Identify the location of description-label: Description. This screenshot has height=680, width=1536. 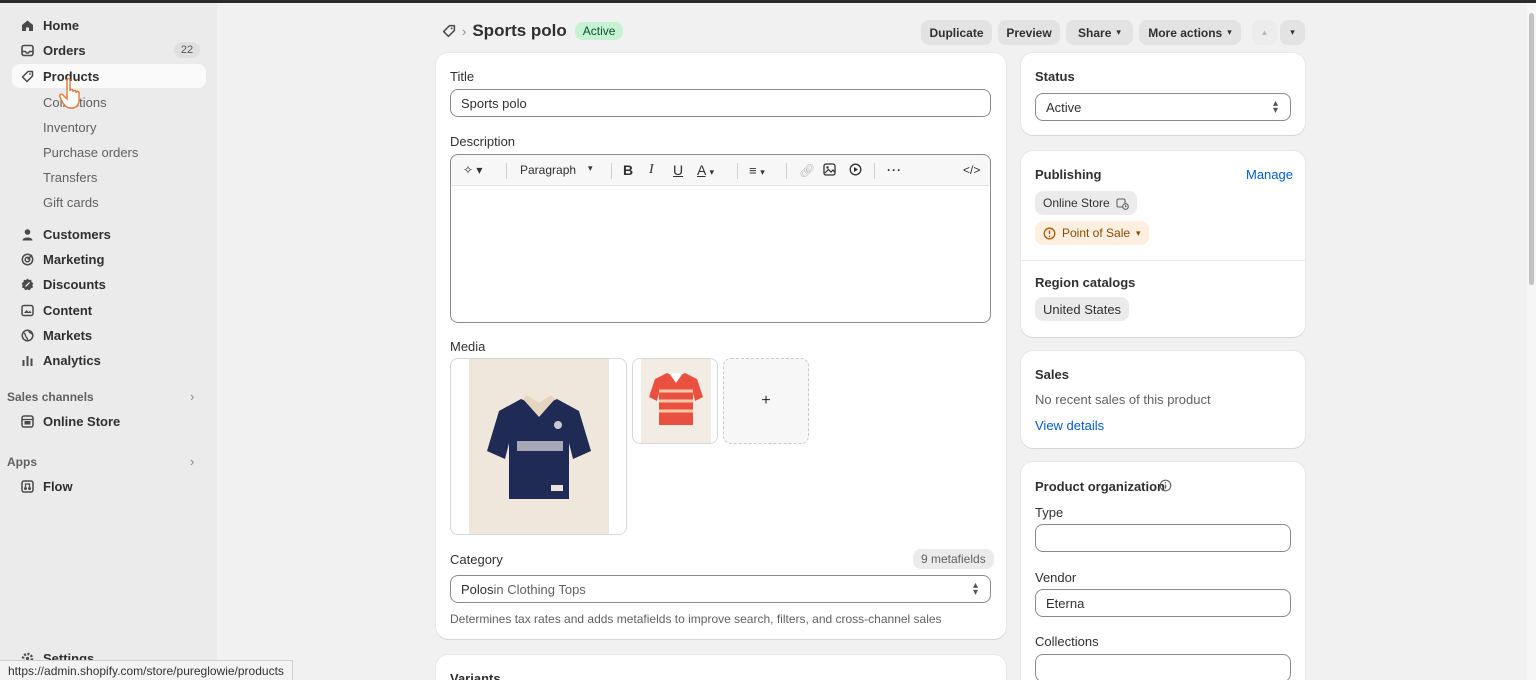
(483, 141).